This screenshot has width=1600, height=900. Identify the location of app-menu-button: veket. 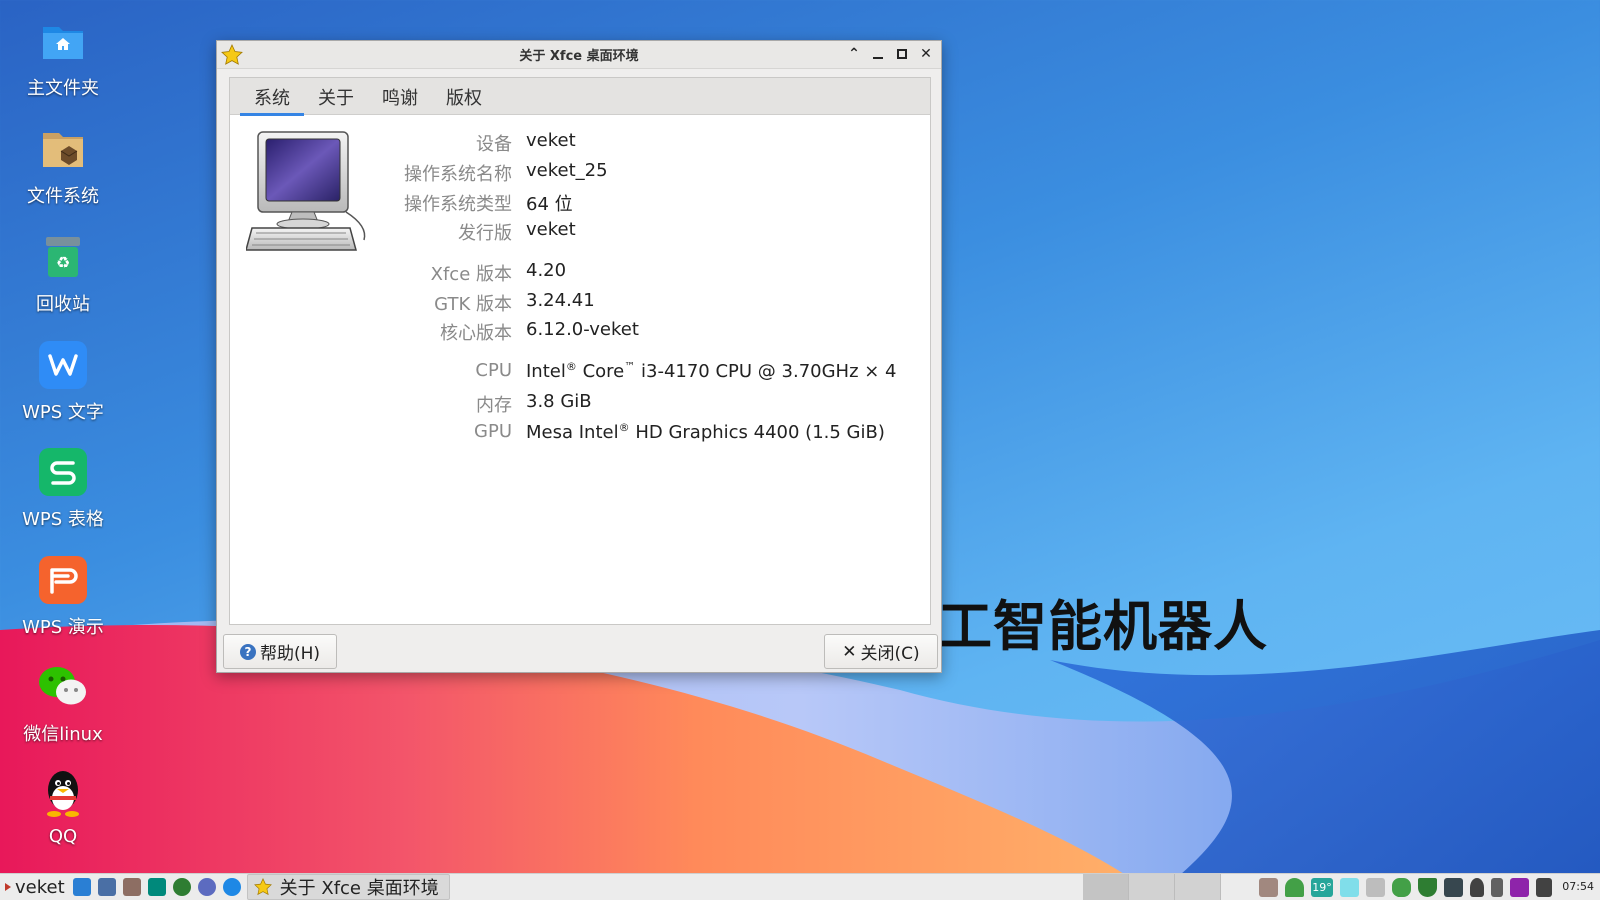
(32, 887).